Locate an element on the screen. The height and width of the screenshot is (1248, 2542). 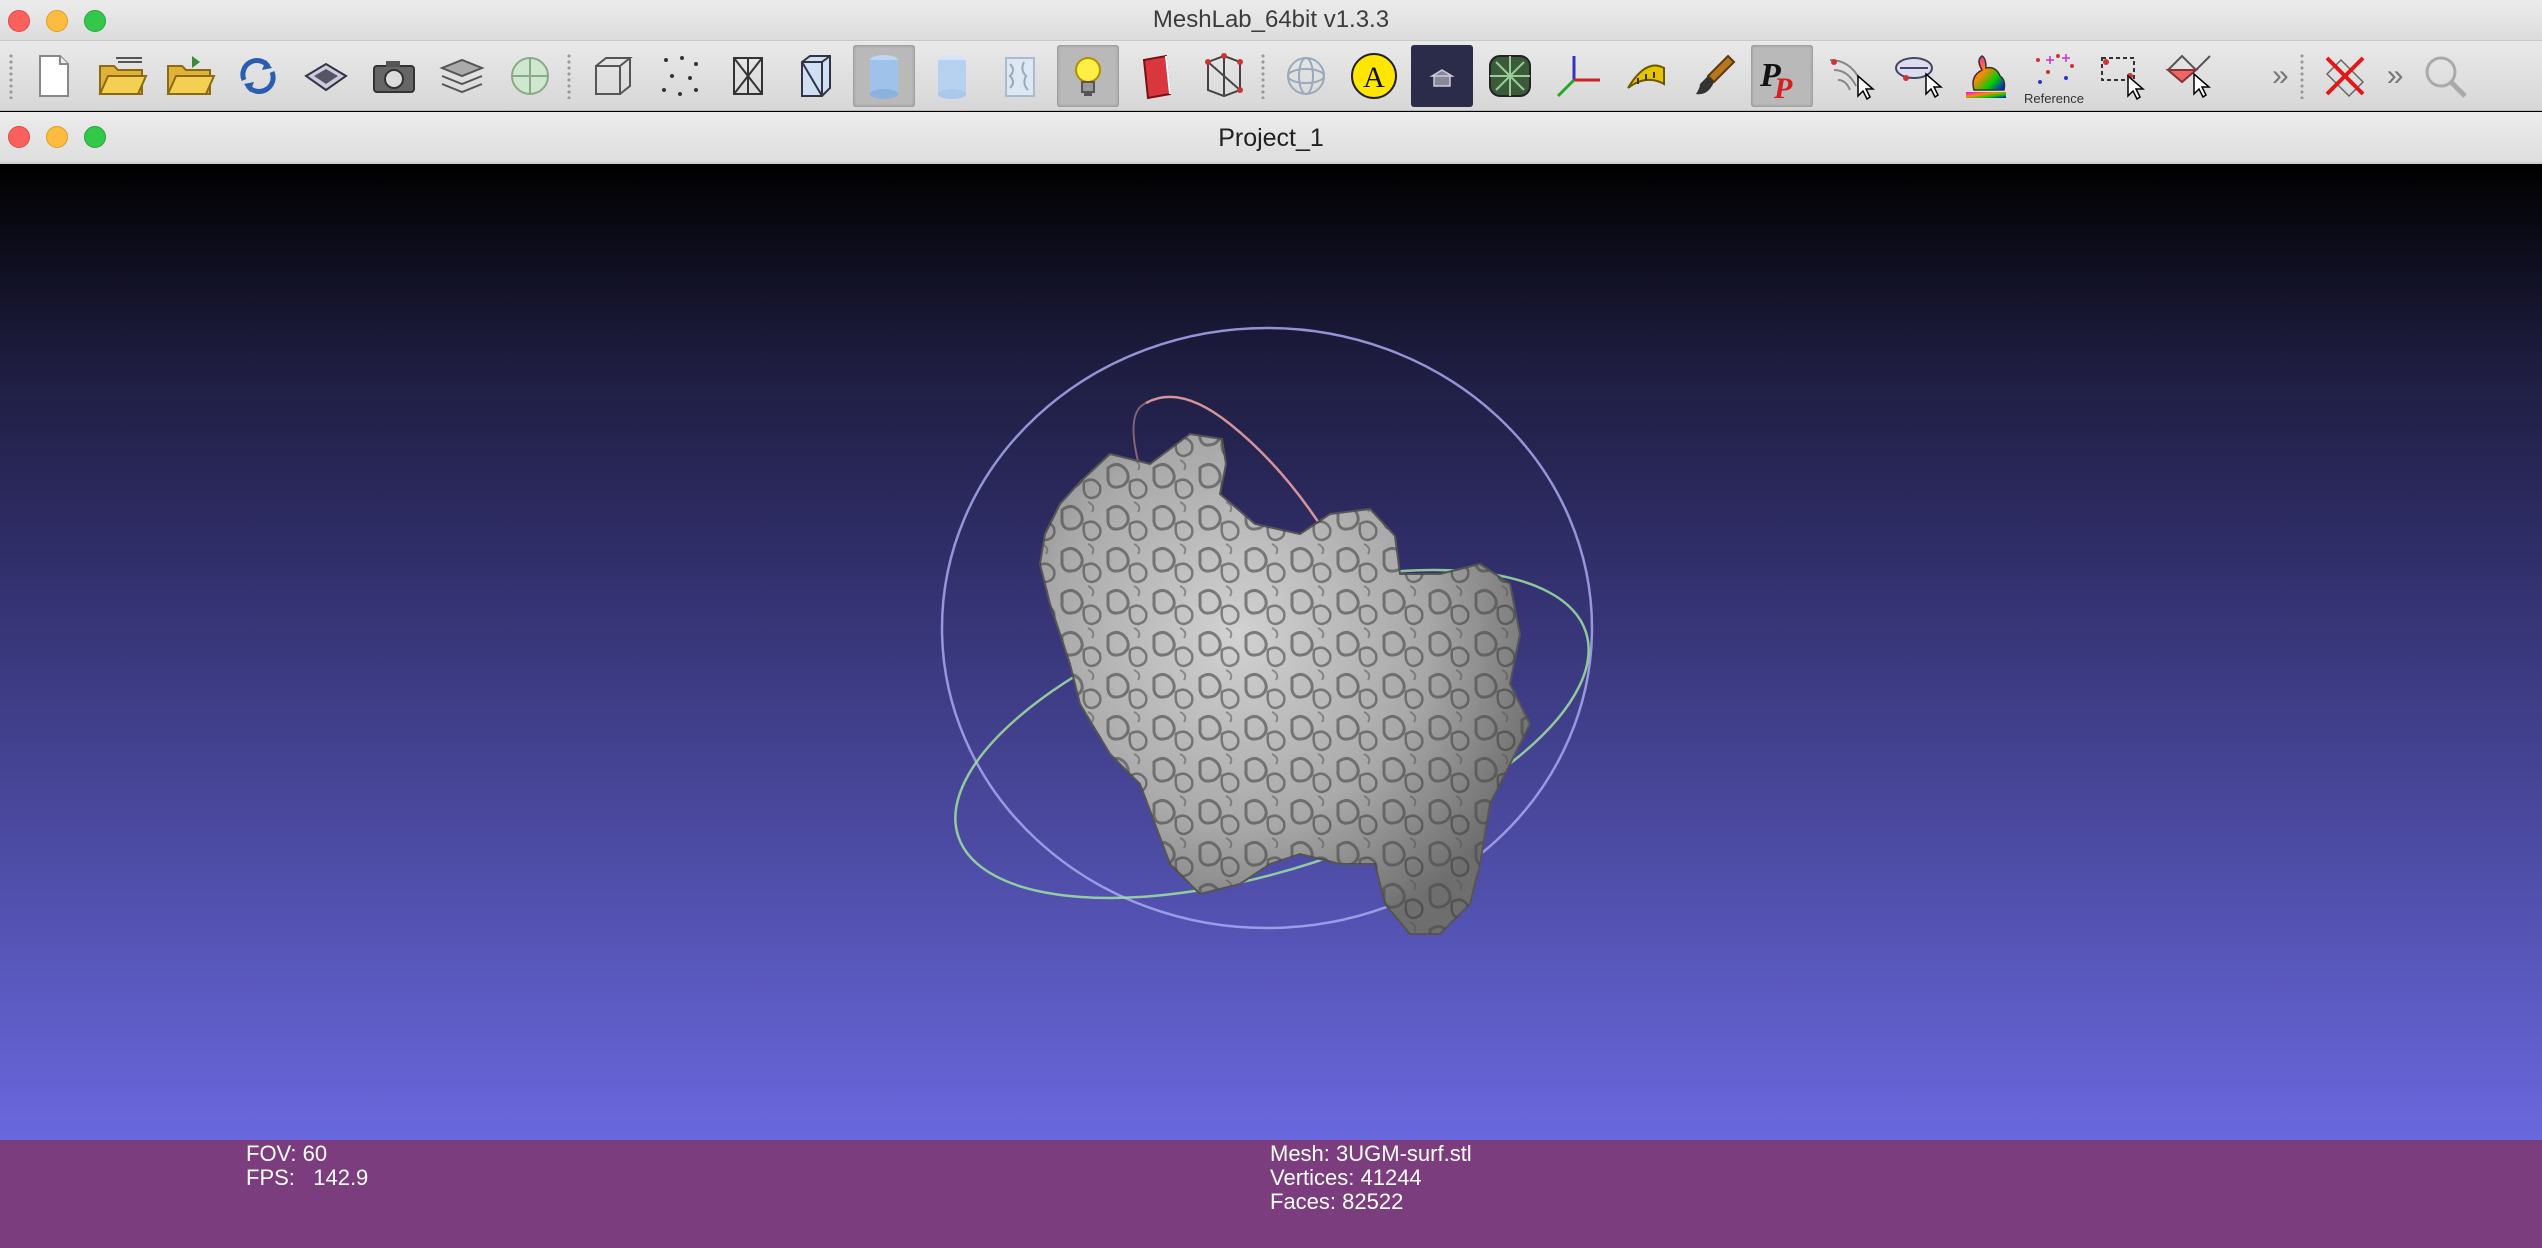
new-project-icon is located at coordinates (54, 75).